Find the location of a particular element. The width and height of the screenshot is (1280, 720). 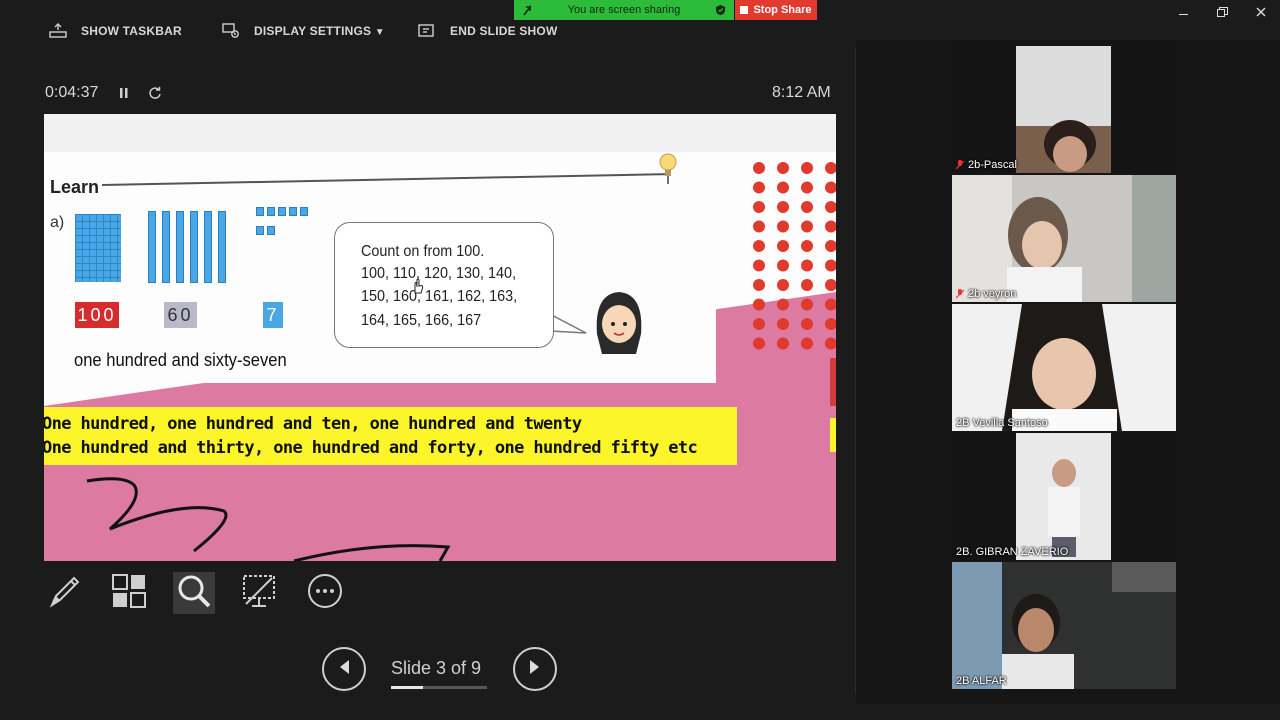

pause-icon is located at coordinates (124, 95).